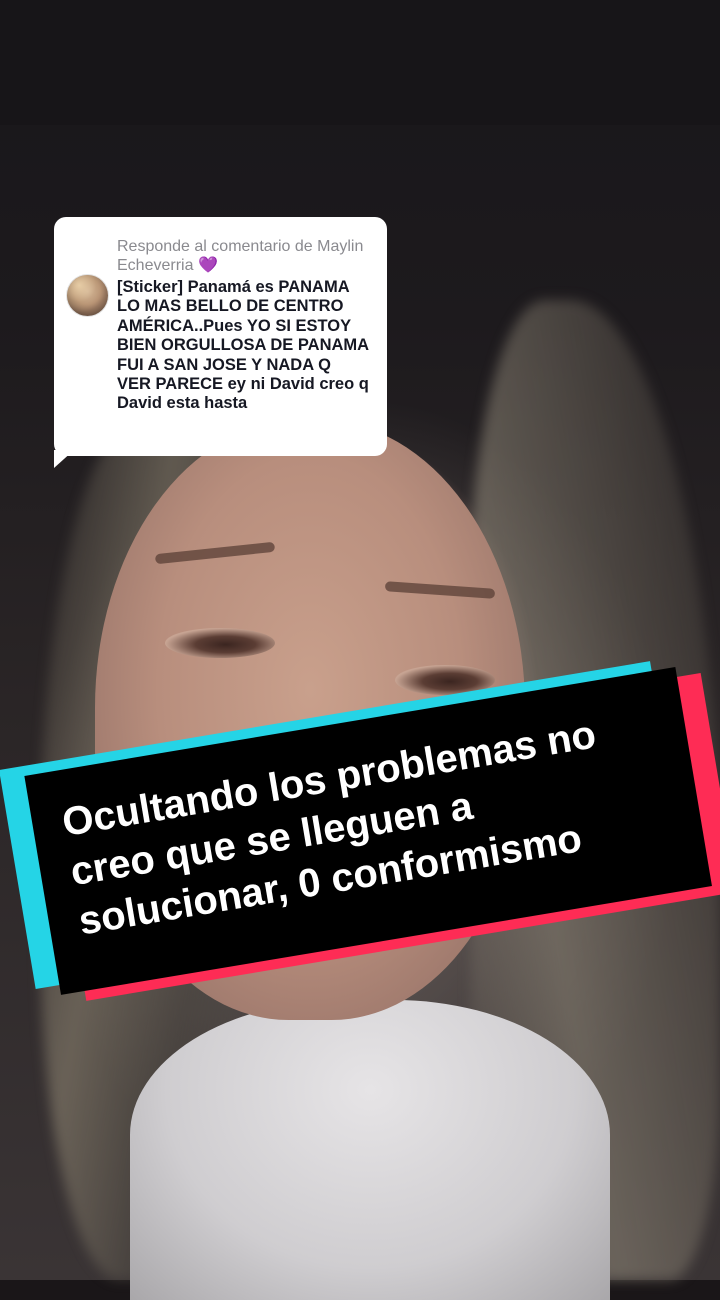 This screenshot has height=1300, width=720. What do you see at coordinates (215, 246) in the screenshot?
I see `reply-label: Responde al comentario de` at bounding box center [215, 246].